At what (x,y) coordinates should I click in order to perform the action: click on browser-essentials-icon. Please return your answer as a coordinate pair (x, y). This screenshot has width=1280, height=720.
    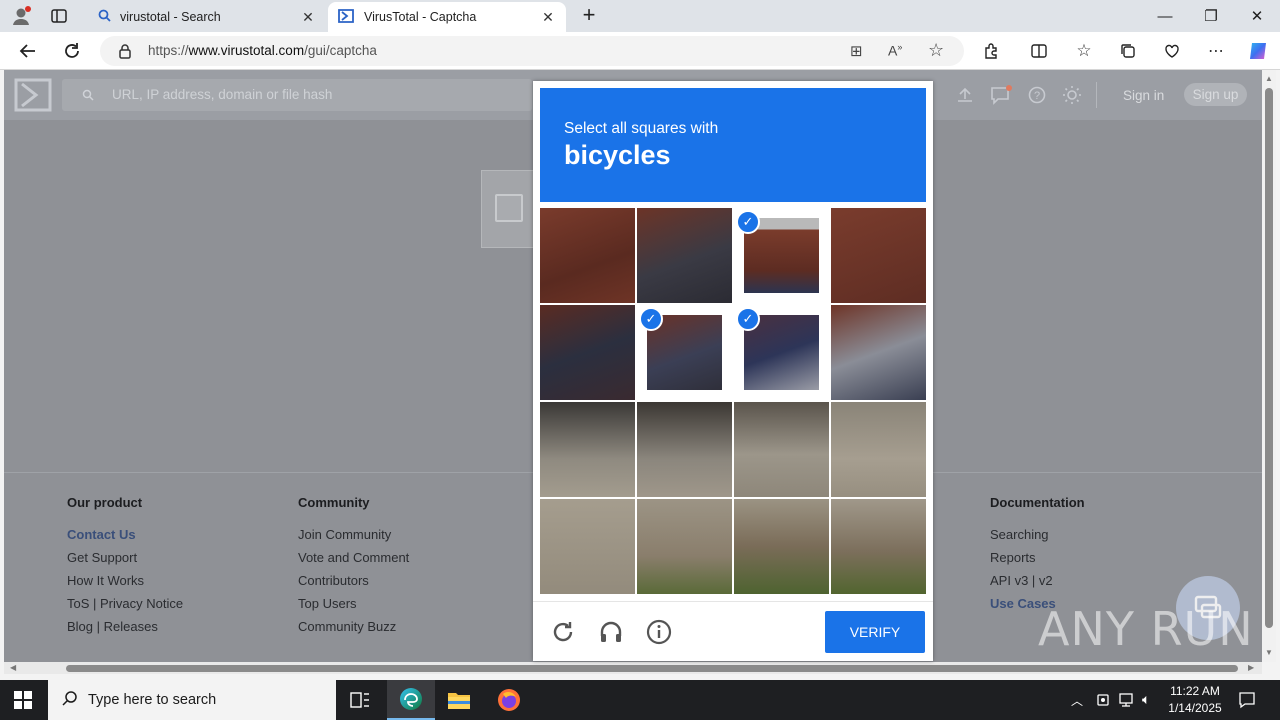
    Looking at the image, I should click on (1172, 51).